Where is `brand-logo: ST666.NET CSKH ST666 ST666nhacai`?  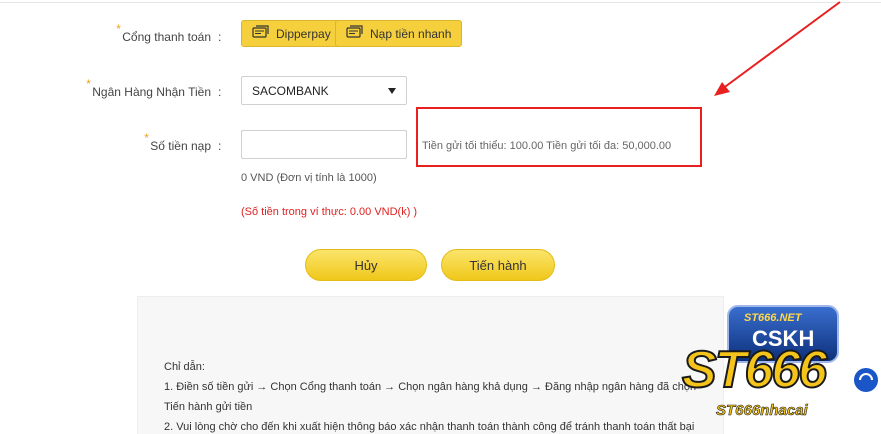 brand-logo: ST666.NET CSKH ST666 ST666nhacai is located at coordinates (780, 367).